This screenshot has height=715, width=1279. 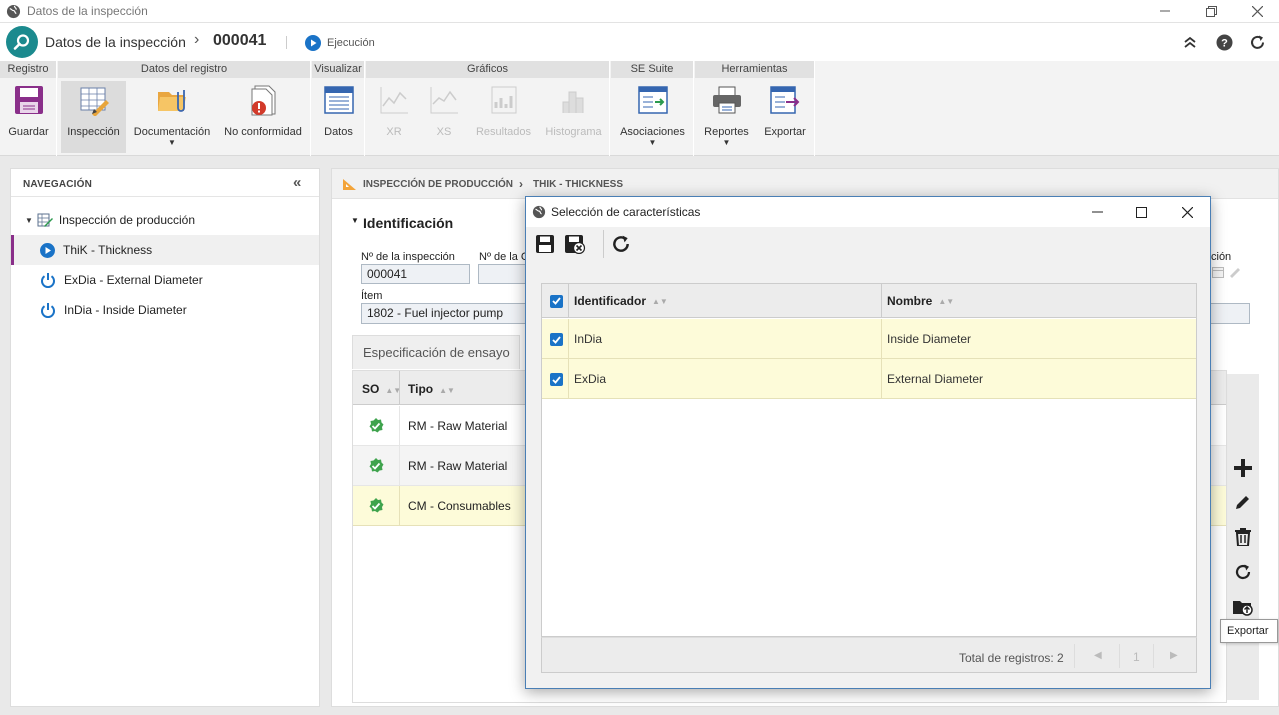 I want to click on clear-date-icon, so click(x=1234, y=271).